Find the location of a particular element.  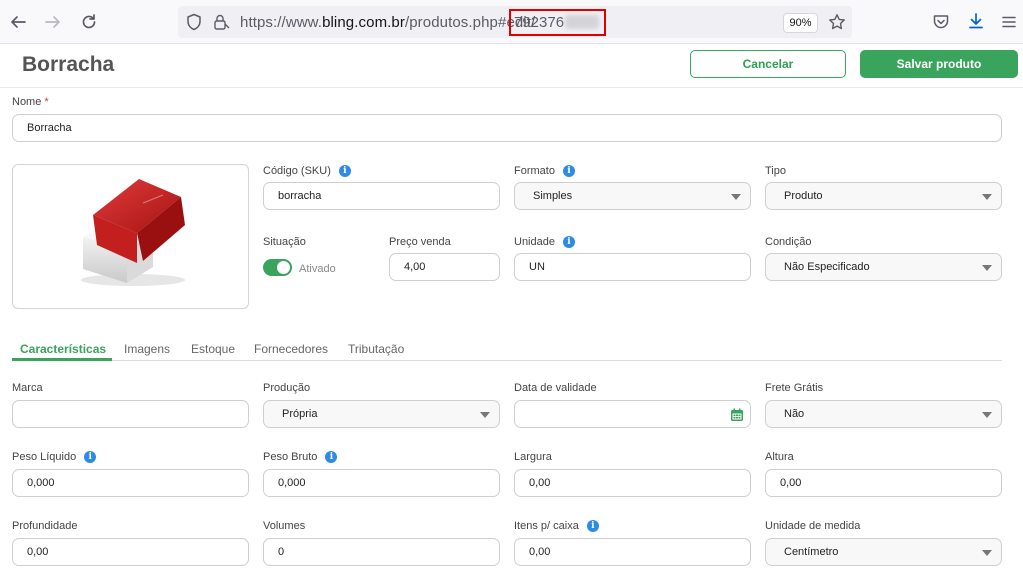

tipo-label: Tipo is located at coordinates (775, 171).